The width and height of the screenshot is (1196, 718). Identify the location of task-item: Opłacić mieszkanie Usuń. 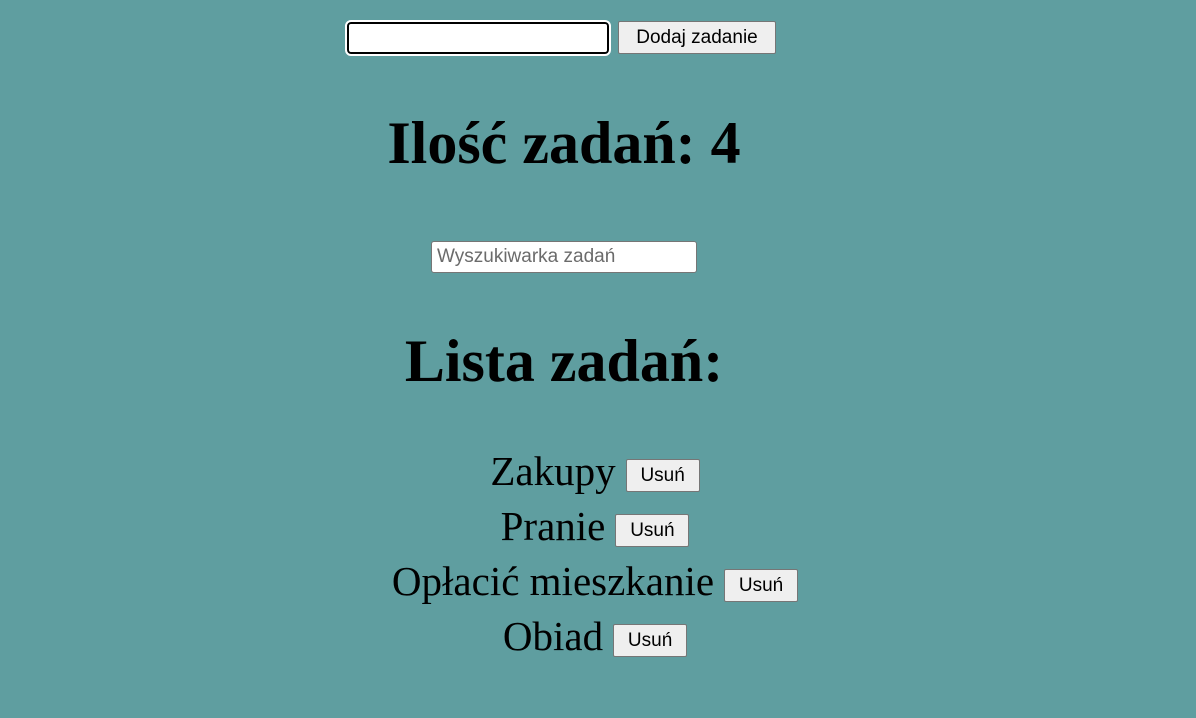
(595, 581).